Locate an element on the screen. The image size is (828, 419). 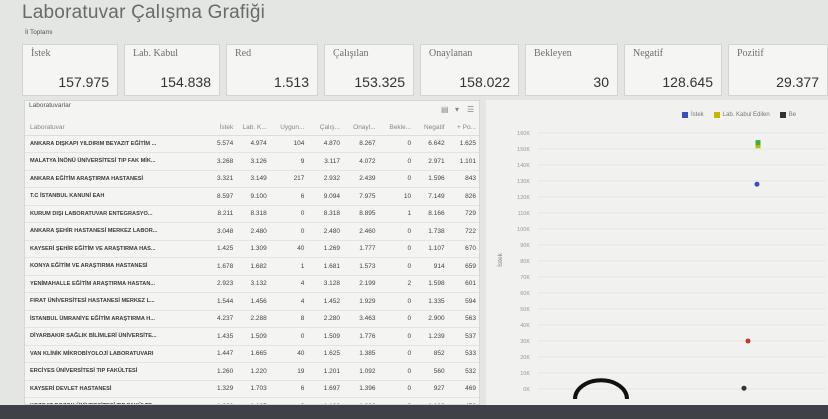
table-cell: 4.974 is located at coordinates (253, 144).